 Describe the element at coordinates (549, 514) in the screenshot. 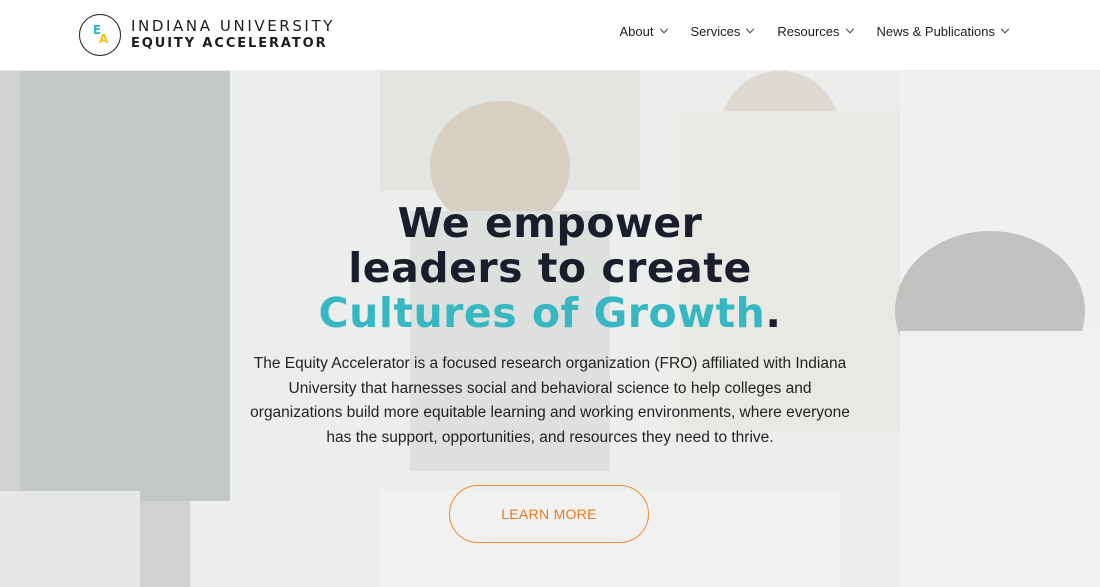

I see `learn-more-button: LEARN MORE` at that location.